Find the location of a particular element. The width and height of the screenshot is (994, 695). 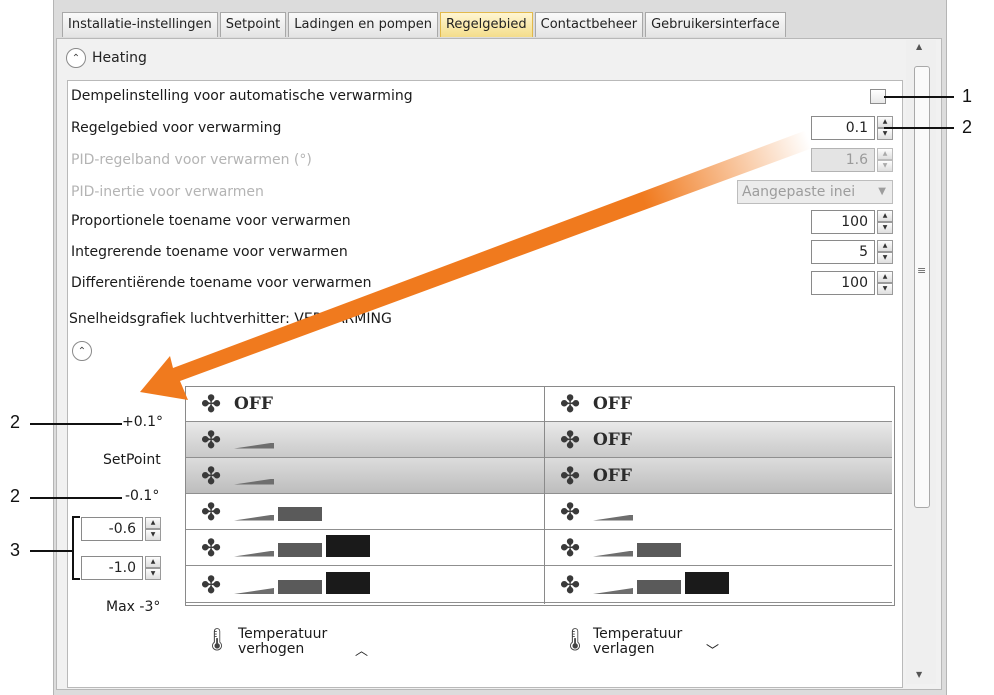

callout-2a: 2 is located at coordinates (967, 127).